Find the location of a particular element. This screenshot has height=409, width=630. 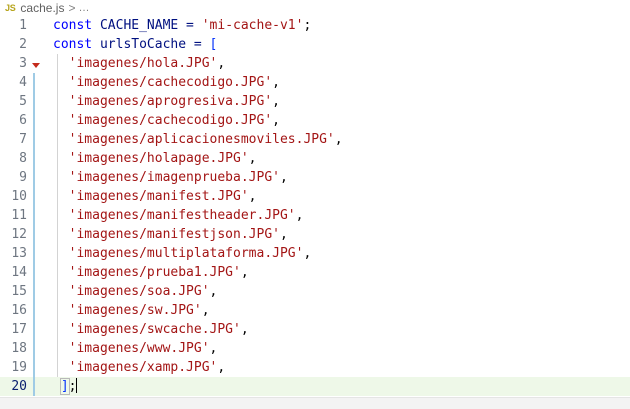

code-text: 'imagenes/prueba1.JPG', is located at coordinates (151, 272).